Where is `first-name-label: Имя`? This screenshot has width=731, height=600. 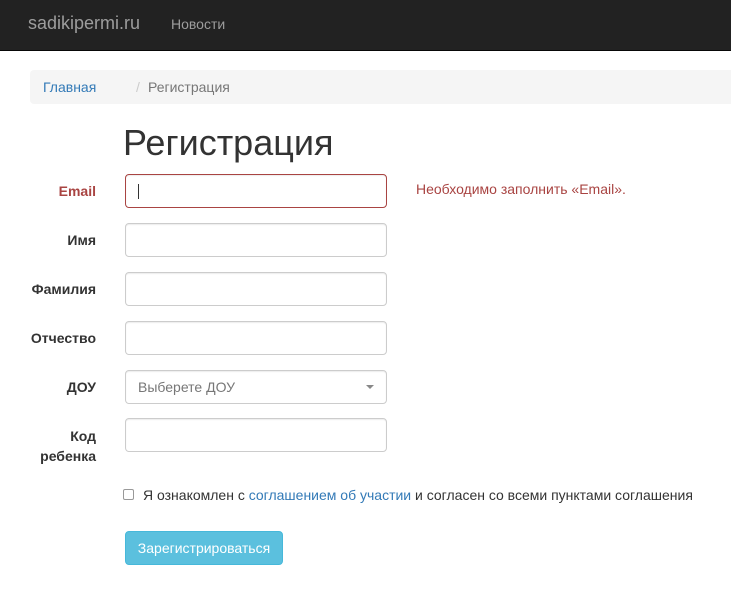
first-name-label: Имя is located at coordinates (81, 240).